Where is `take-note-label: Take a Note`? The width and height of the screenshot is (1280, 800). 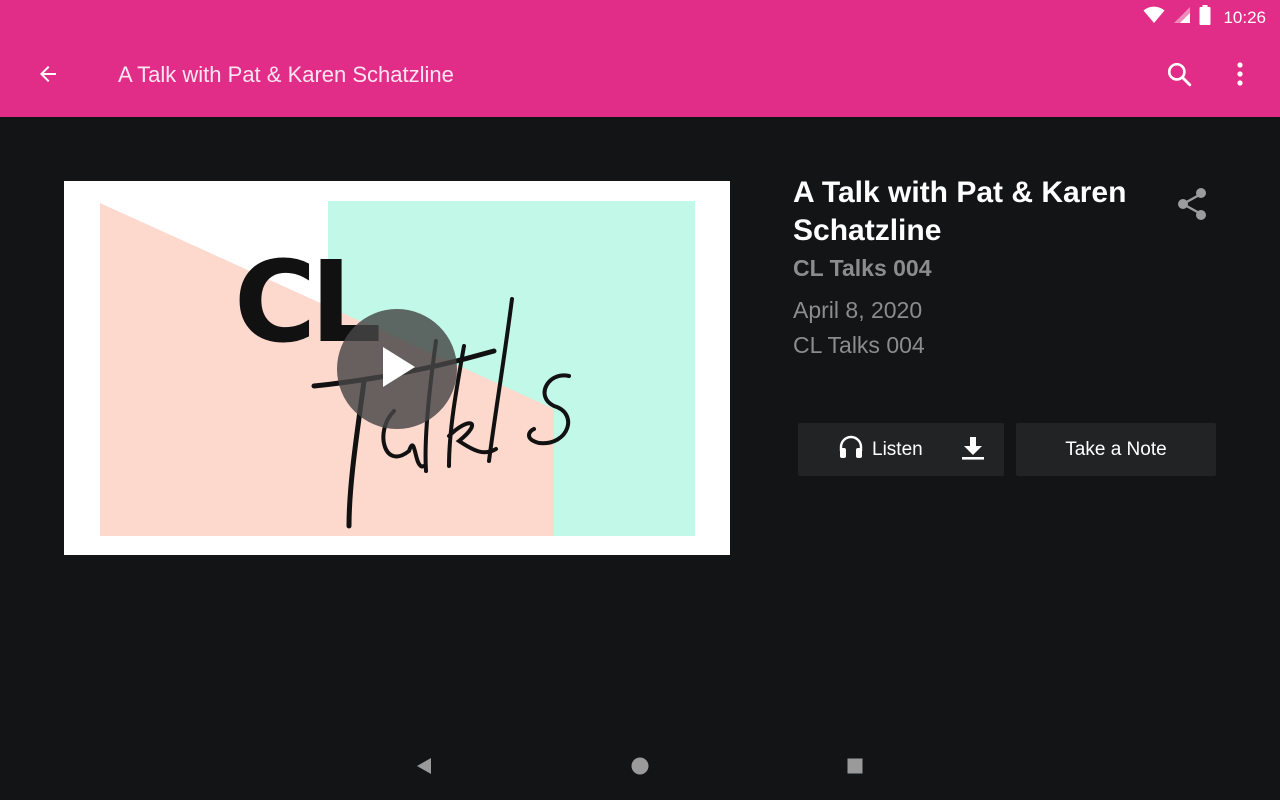
take-note-label: Take a Note is located at coordinates (1116, 449).